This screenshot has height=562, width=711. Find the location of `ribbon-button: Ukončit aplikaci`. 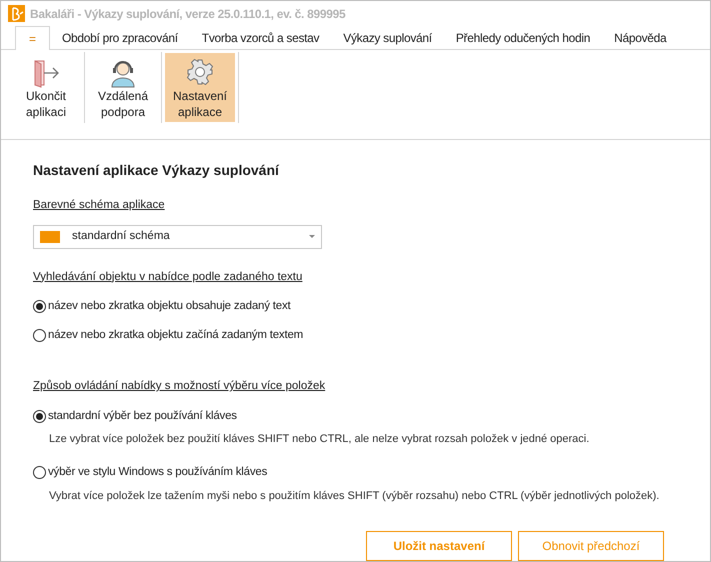

ribbon-button: Ukončit aplikaci is located at coordinates (46, 87).